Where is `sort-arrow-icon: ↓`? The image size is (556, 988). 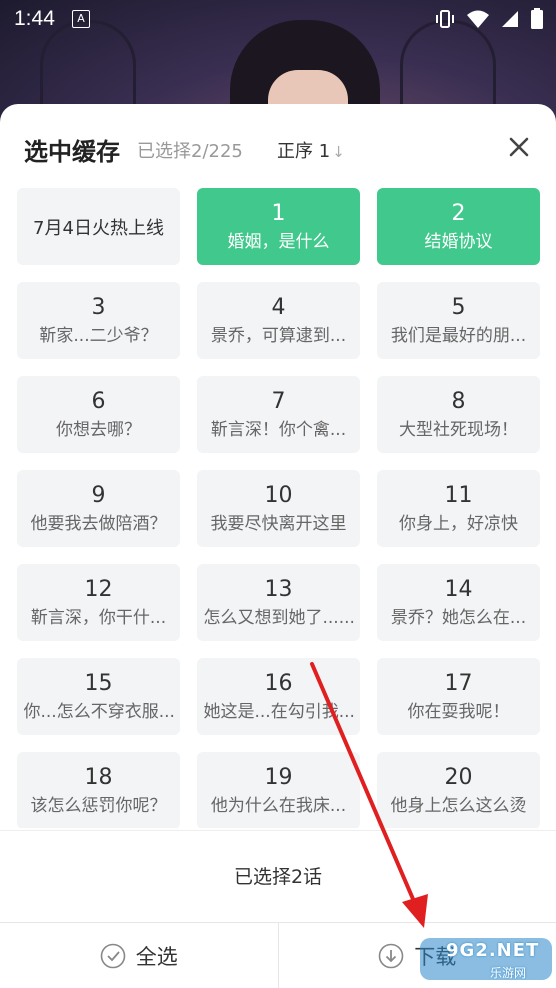 sort-arrow-icon: ↓ is located at coordinates (338, 152).